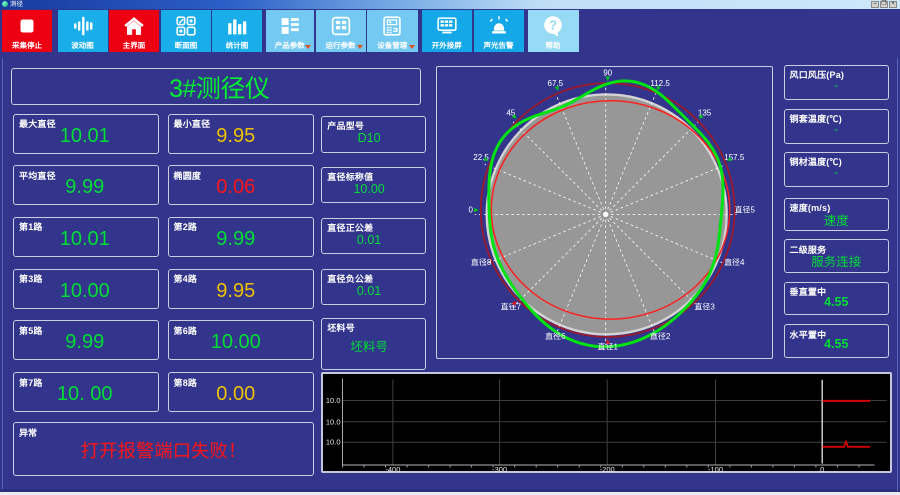 Image resolution: width=900 pixels, height=495 pixels. I want to click on svg-text: 157.5, so click(734, 157).